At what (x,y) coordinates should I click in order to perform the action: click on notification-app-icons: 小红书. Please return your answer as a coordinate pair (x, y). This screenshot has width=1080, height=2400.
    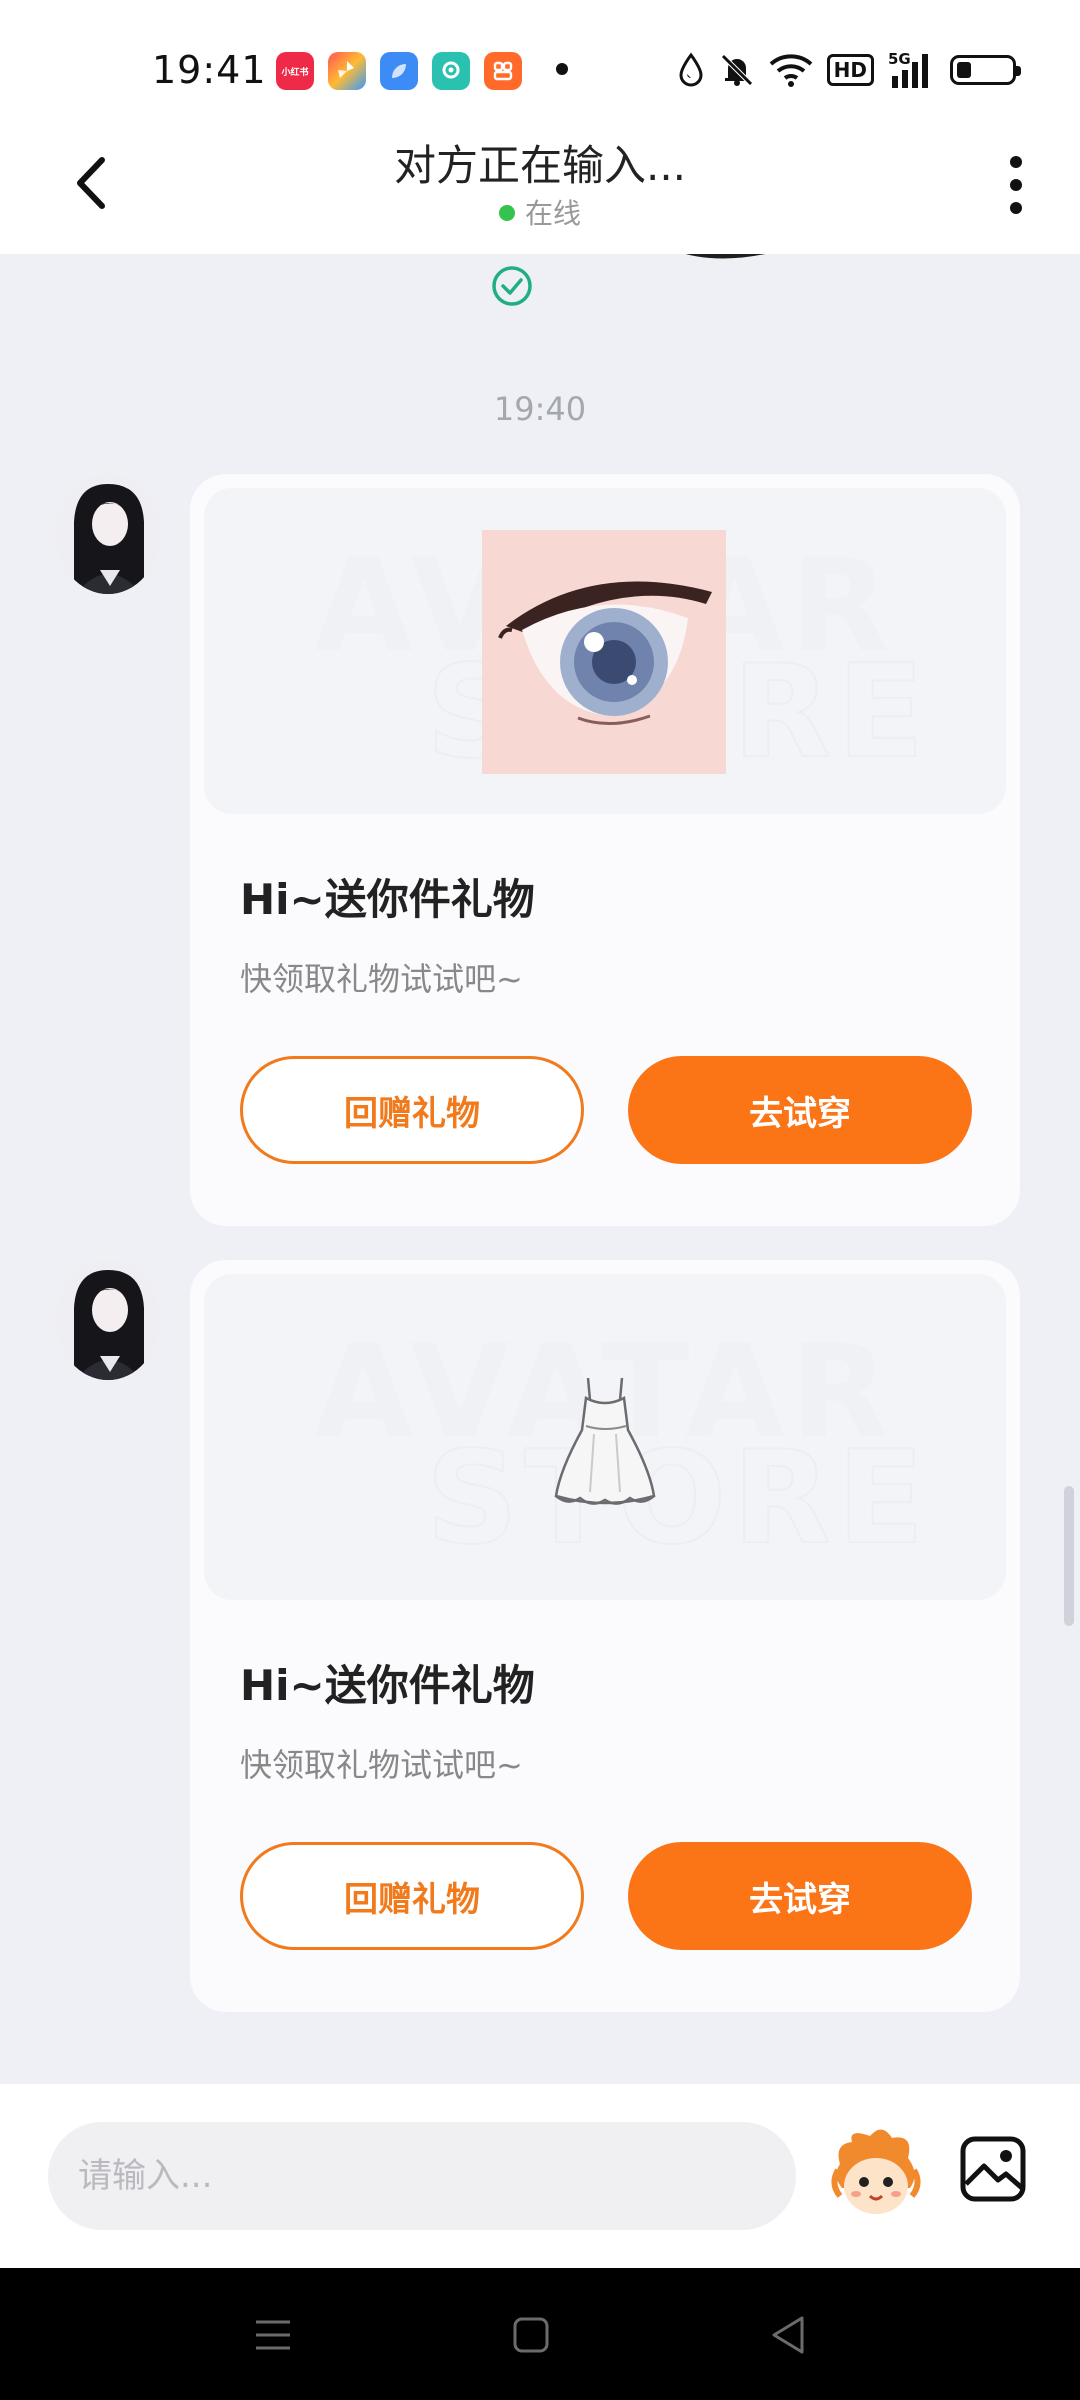
    Looking at the image, I should click on (399, 71).